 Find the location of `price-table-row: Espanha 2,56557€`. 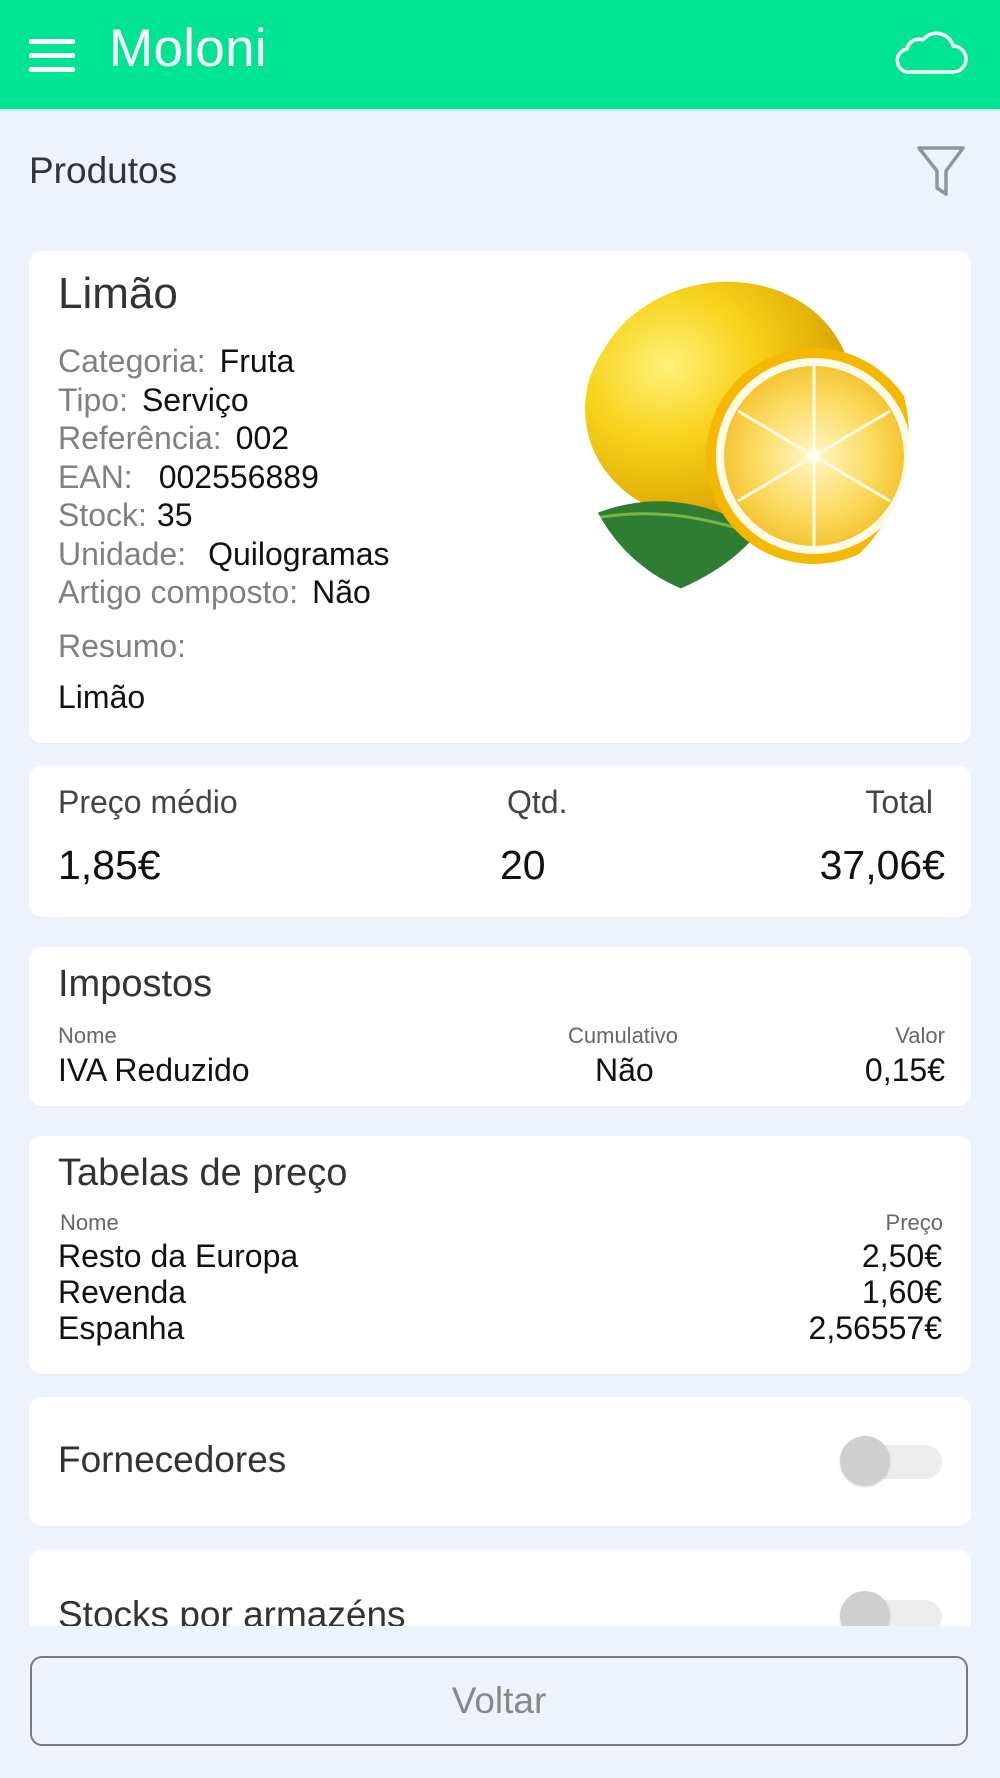

price-table-row: Espanha 2,56557€ is located at coordinates (500, 1328).